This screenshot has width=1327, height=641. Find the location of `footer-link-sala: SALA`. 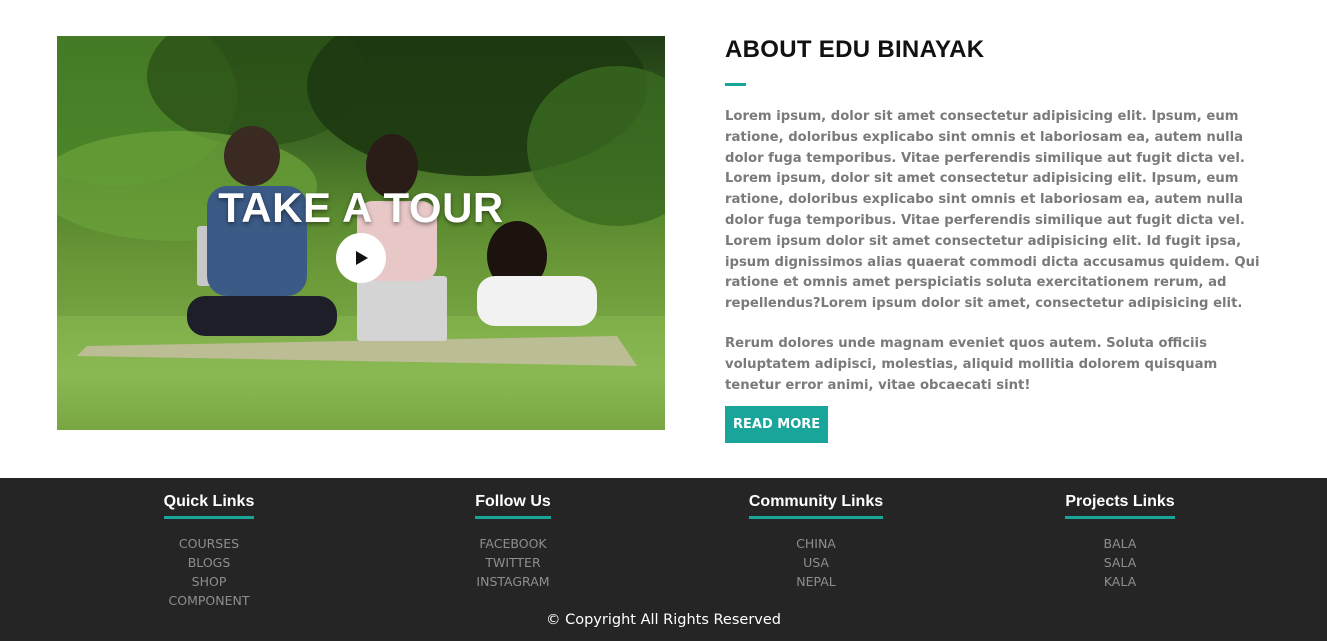

footer-link-sala: SALA is located at coordinates (1120, 562).